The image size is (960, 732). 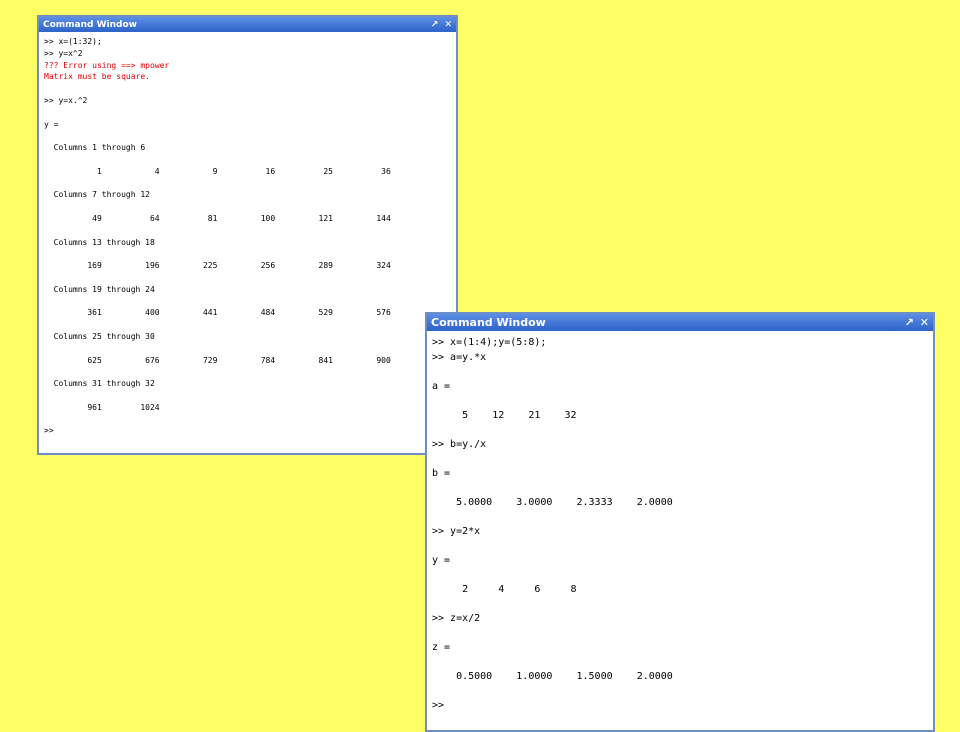 I want to click on output-line: 49 64 81 100 121 144, so click(x=217, y=218).